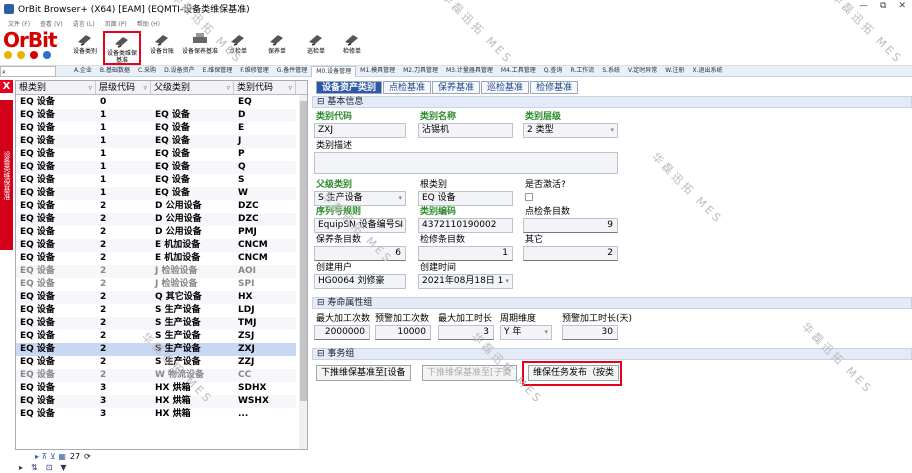 The image size is (912, 473). What do you see at coordinates (465, 225) in the screenshot?
I see `field-category-number: 4372110190002` at bounding box center [465, 225].